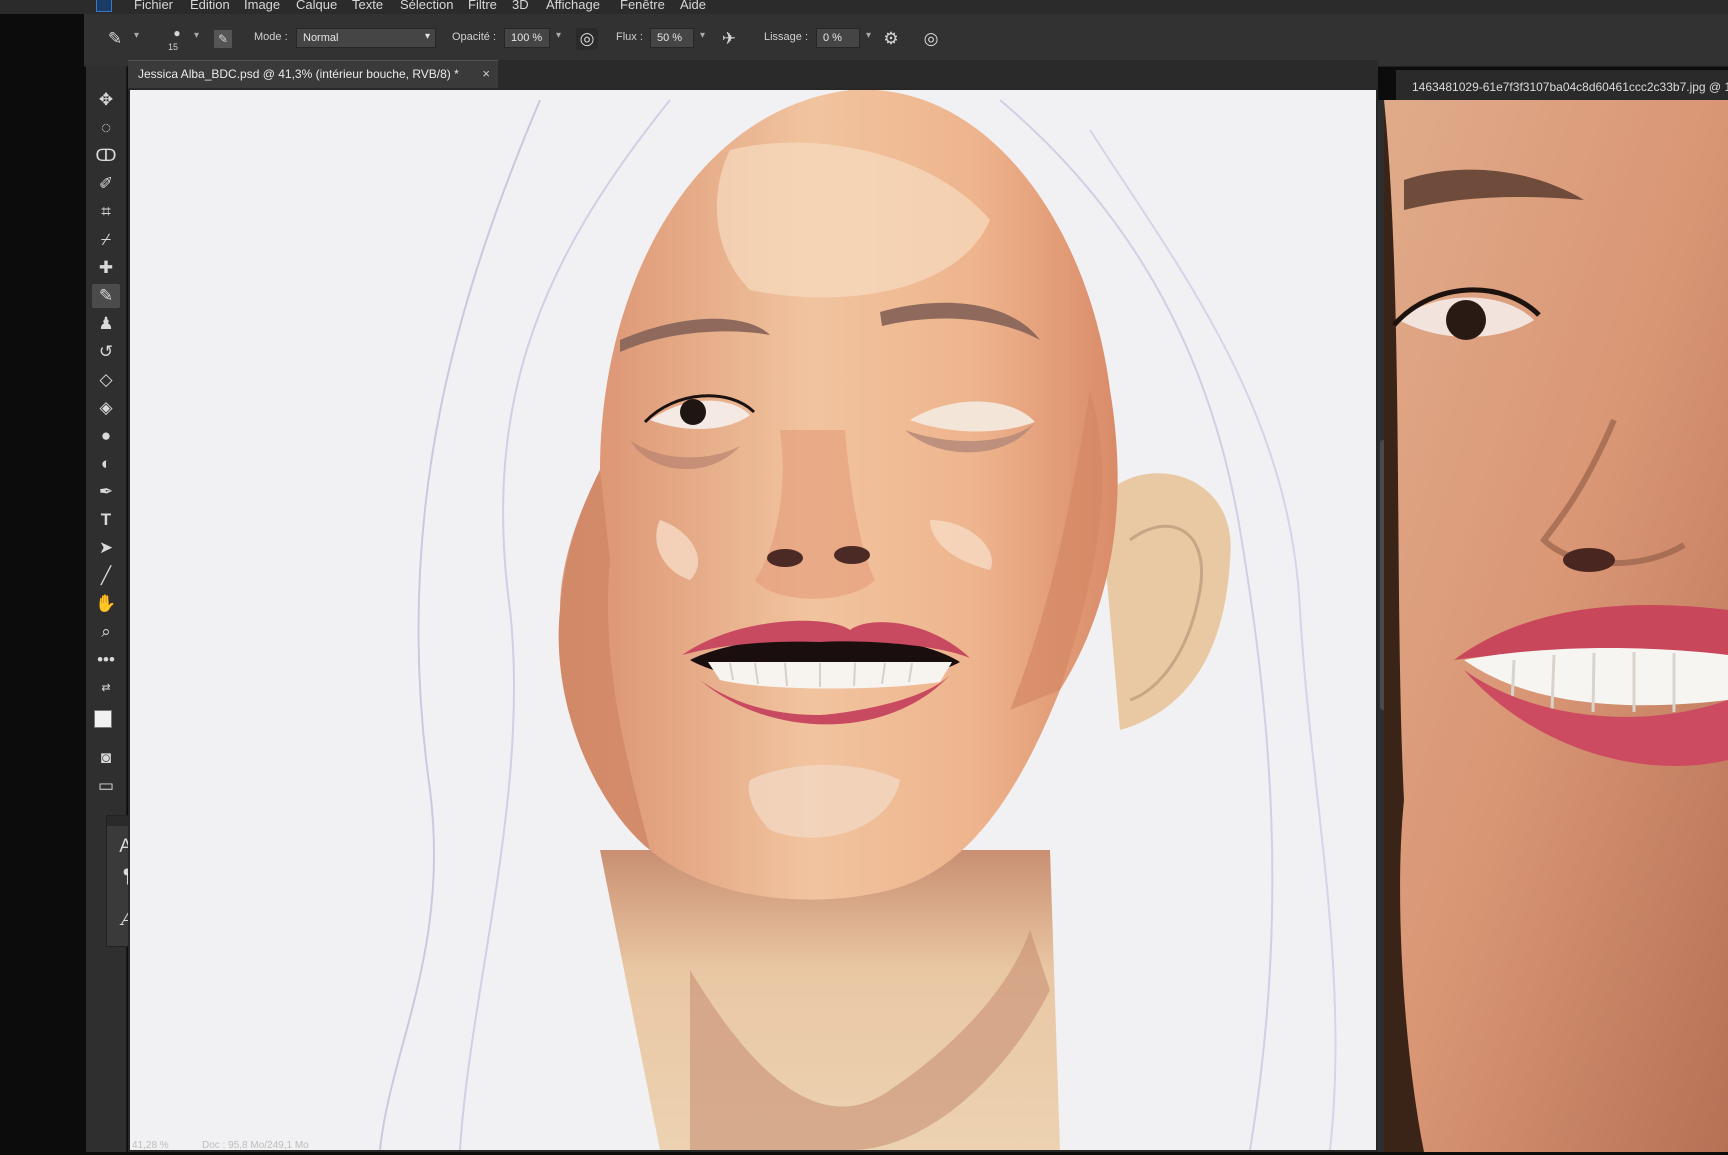 This screenshot has height=1155, width=1728. What do you see at coordinates (891, 39) in the screenshot?
I see `gear-icon: ⚙` at bounding box center [891, 39].